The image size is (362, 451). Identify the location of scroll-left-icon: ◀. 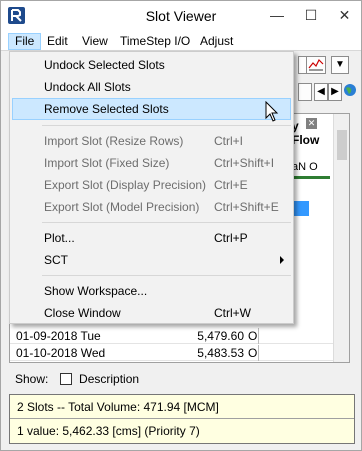
(321, 92).